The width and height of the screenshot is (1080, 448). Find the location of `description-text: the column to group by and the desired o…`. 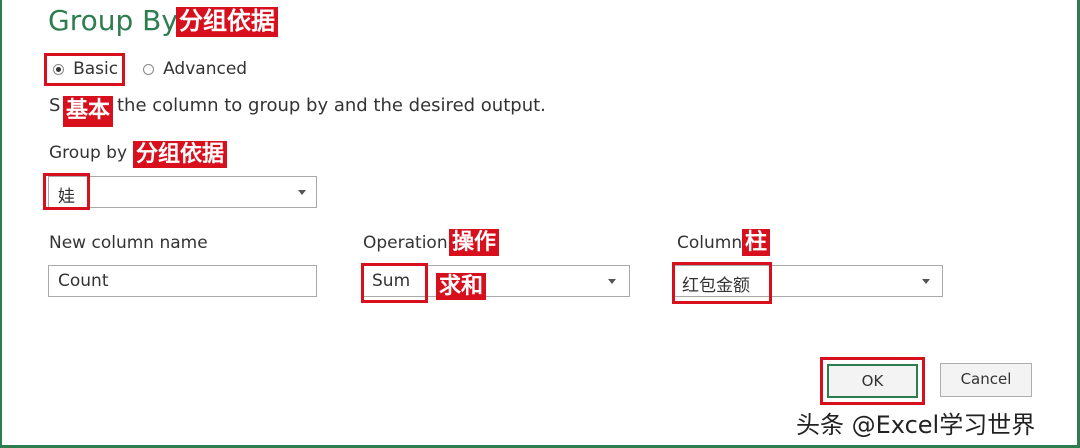

description-text: the column to group by and the desired o… is located at coordinates (331, 105).